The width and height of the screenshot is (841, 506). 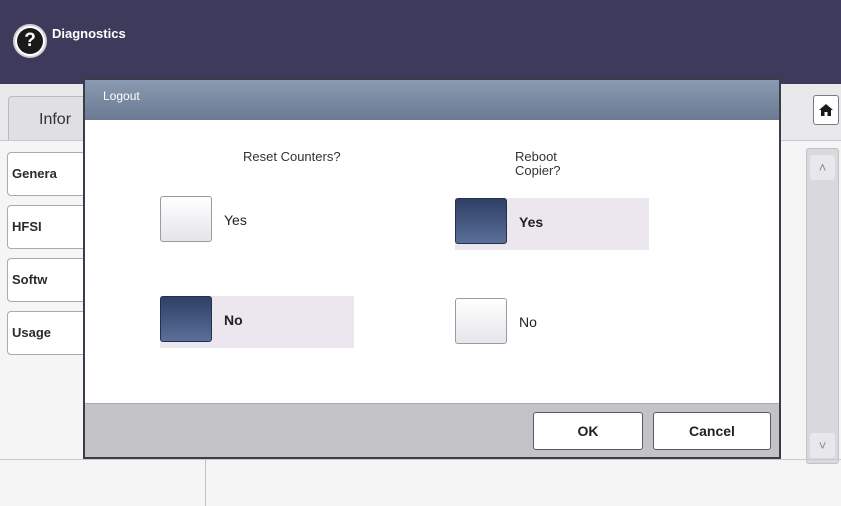 I want to click on ok-button: OK, so click(x=588, y=431).